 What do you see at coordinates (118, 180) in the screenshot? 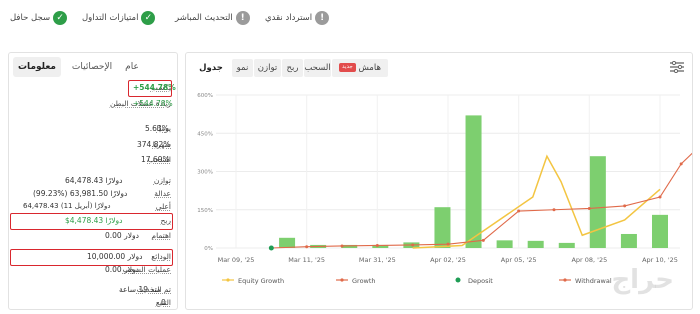
I see `stat-balance: توازن 64,478.43 دولارًا` at bounding box center [118, 180].